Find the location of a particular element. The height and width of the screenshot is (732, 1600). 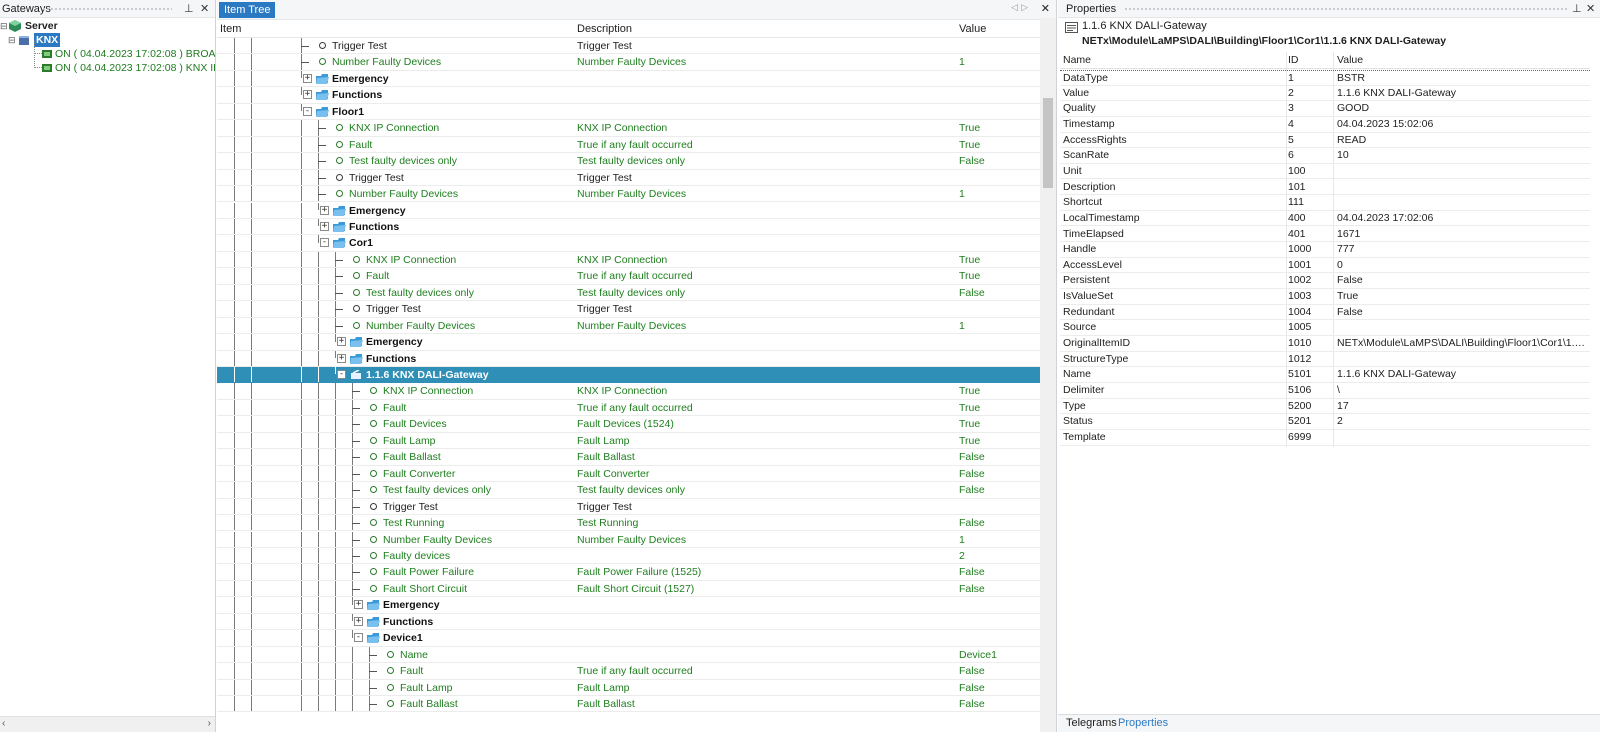

gateway-item: ON ( 04.04.2023 17:02:08 ) BROADCA is located at coordinates (107, 51).